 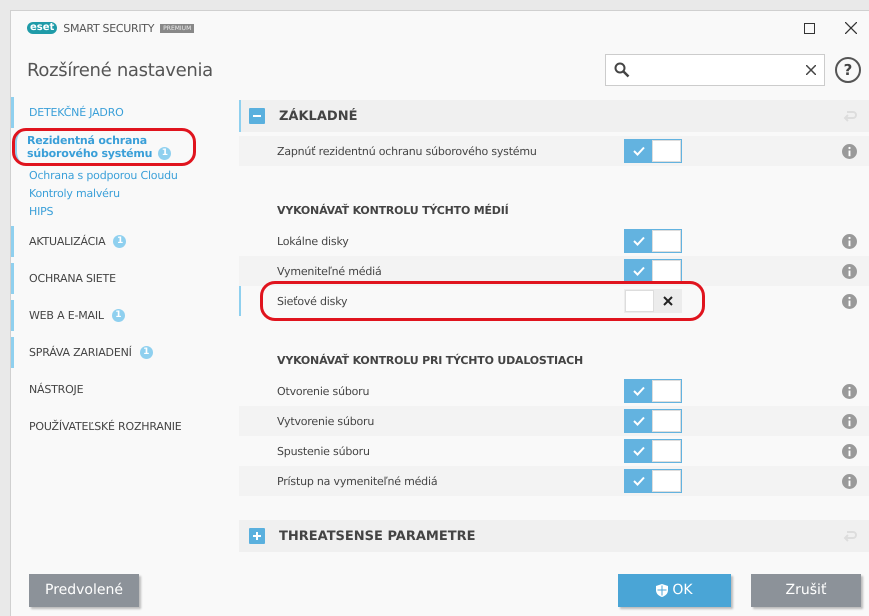 I want to click on setting-label: Zapnúť rezidentnú ochranu súborového systému, so click(x=407, y=151).